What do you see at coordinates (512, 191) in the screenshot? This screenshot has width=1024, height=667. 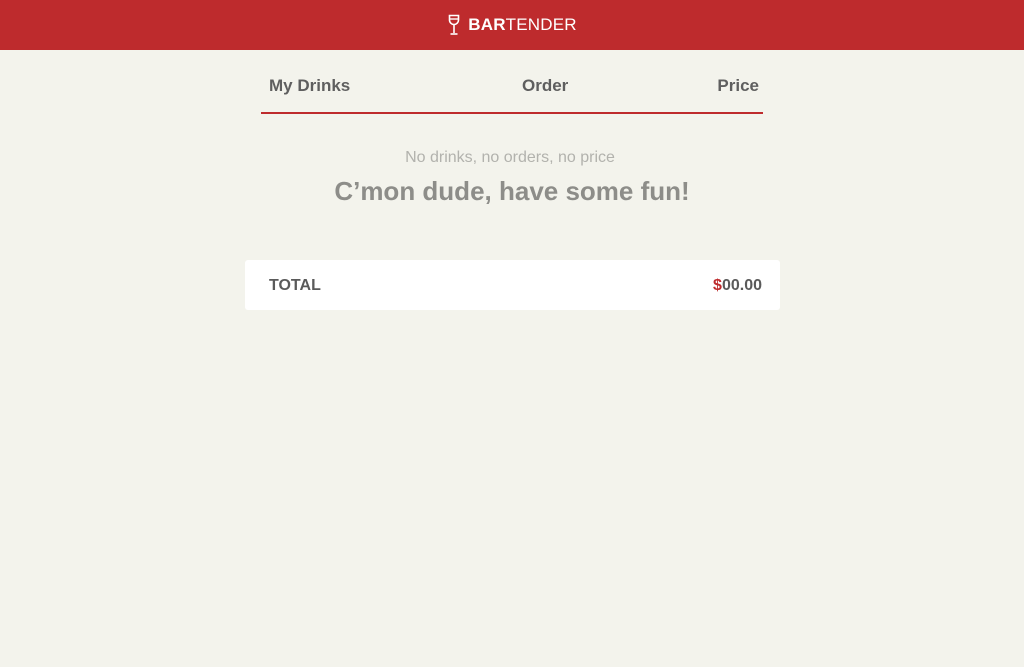 I see `empty-state-message: C’mon dude, have some fun!` at bounding box center [512, 191].